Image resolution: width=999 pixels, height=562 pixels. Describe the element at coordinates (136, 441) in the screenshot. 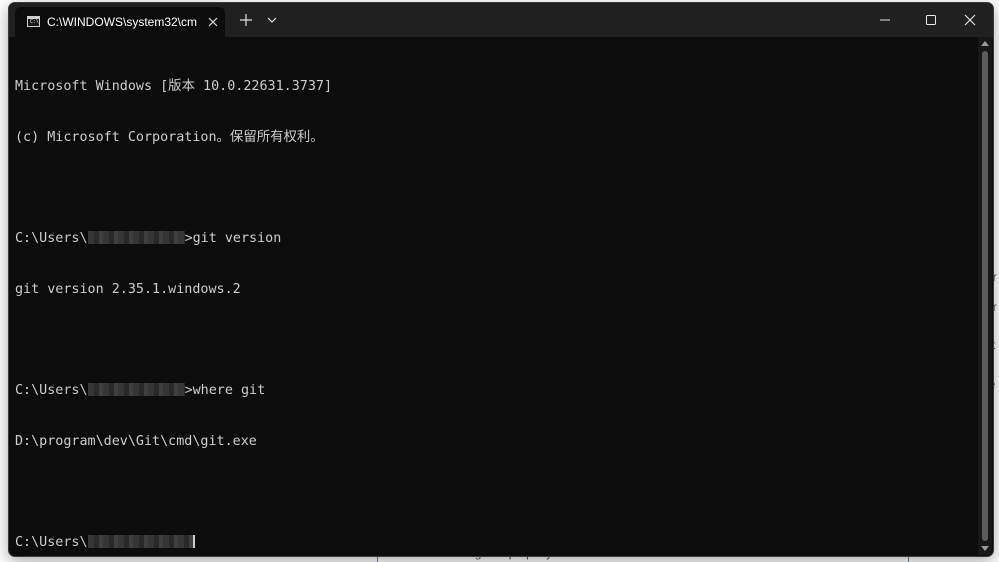

I see `console-line: D:\program\dev\Git\cmd\git.exe` at that location.